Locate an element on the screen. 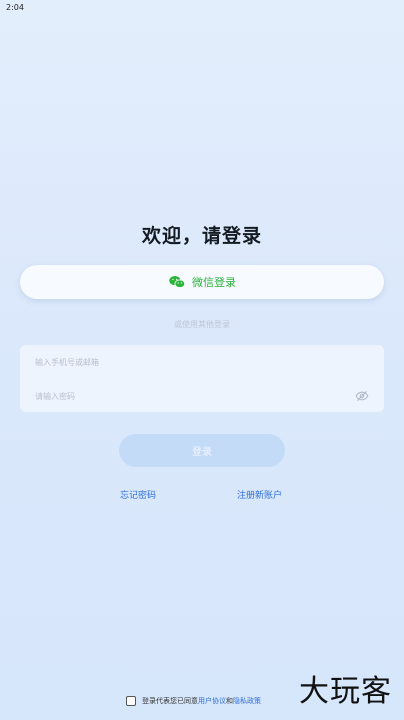 This screenshot has width=404, height=720. password-placeholder: 请输入密码 is located at coordinates (55, 396).